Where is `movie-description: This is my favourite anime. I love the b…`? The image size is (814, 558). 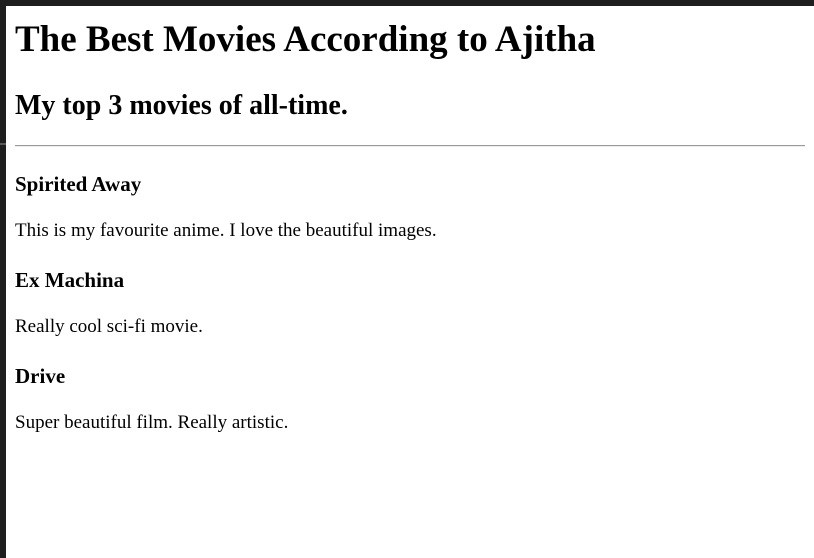 movie-description: This is my favourite anime. I love the b… is located at coordinates (226, 230).